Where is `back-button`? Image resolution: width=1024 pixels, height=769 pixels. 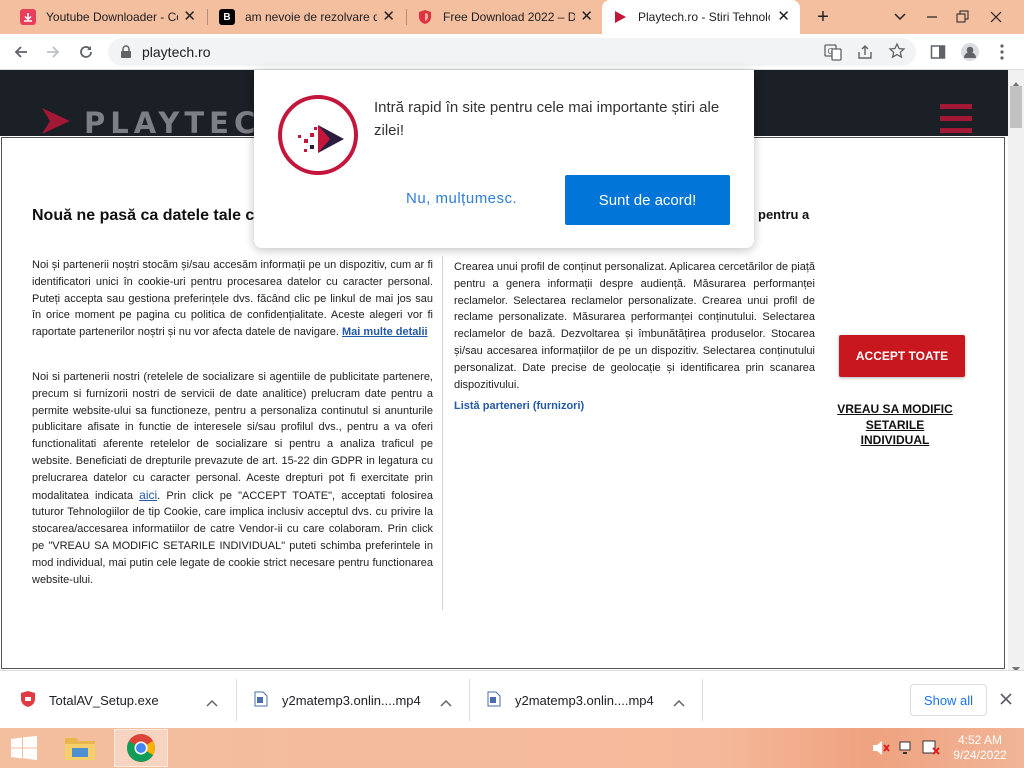
back-button is located at coordinates (21, 52).